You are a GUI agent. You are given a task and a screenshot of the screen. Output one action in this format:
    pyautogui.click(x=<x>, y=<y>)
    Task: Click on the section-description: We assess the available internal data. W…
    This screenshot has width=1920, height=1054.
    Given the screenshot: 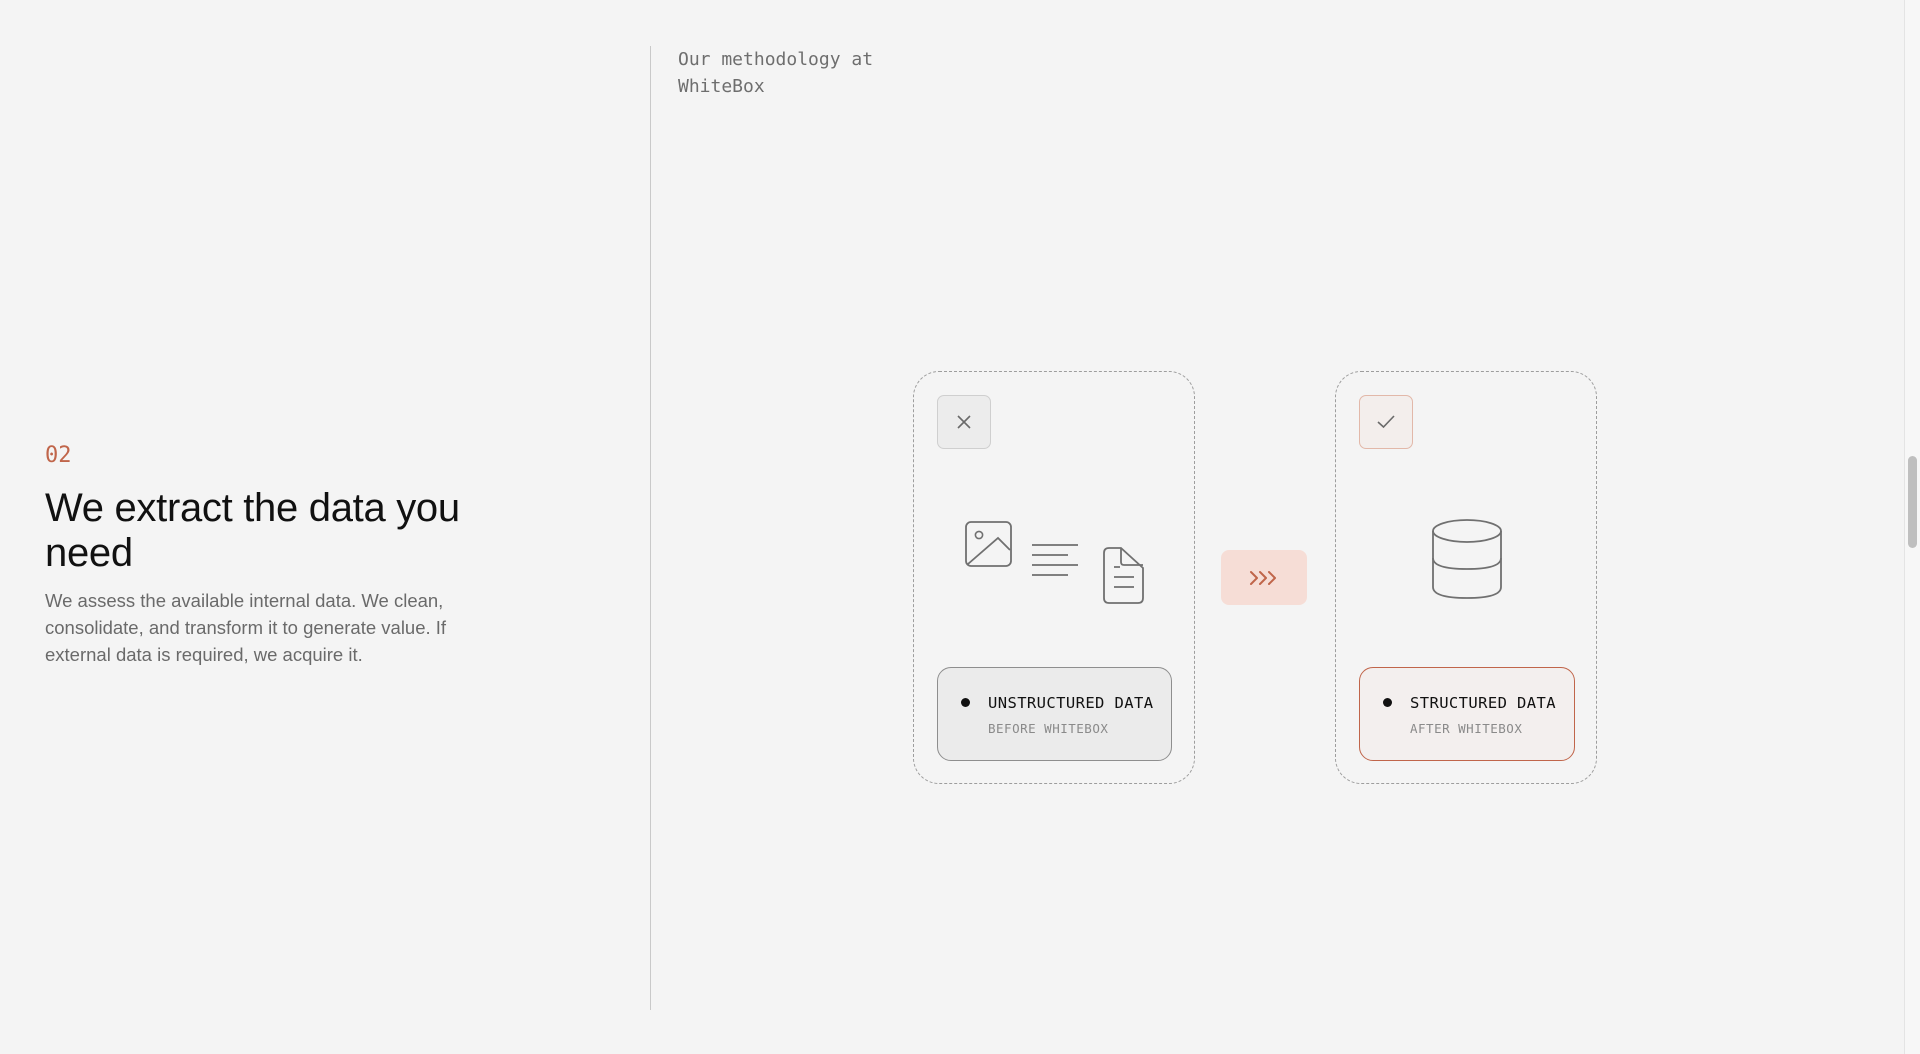 What is the action you would take?
    pyautogui.click(x=246, y=627)
    